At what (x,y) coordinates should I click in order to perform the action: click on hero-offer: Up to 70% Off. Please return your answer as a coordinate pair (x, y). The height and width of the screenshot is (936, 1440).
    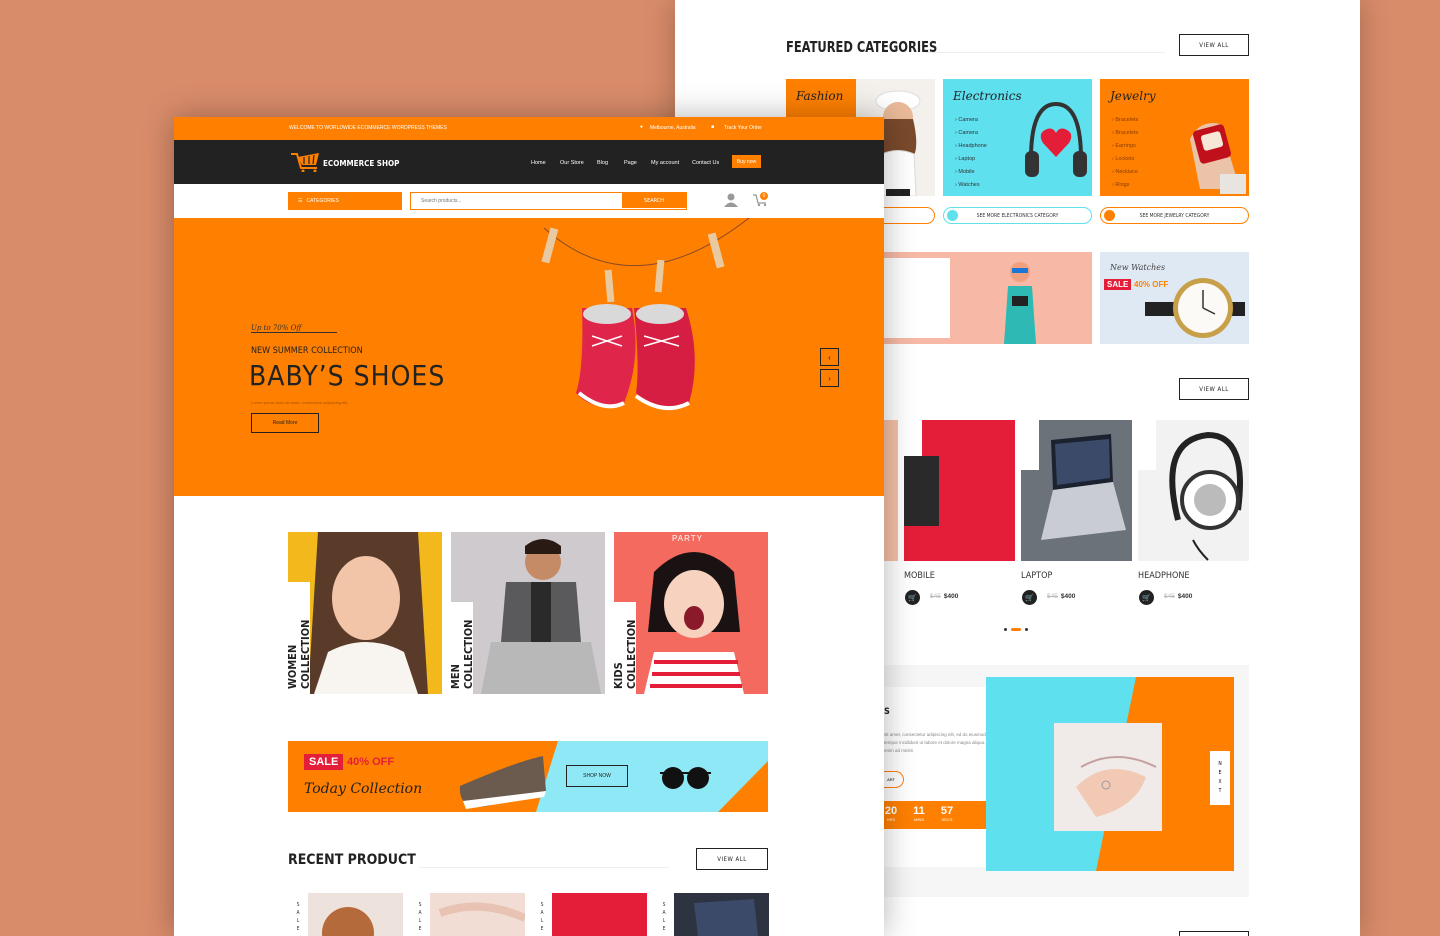
    Looking at the image, I should click on (294, 328).